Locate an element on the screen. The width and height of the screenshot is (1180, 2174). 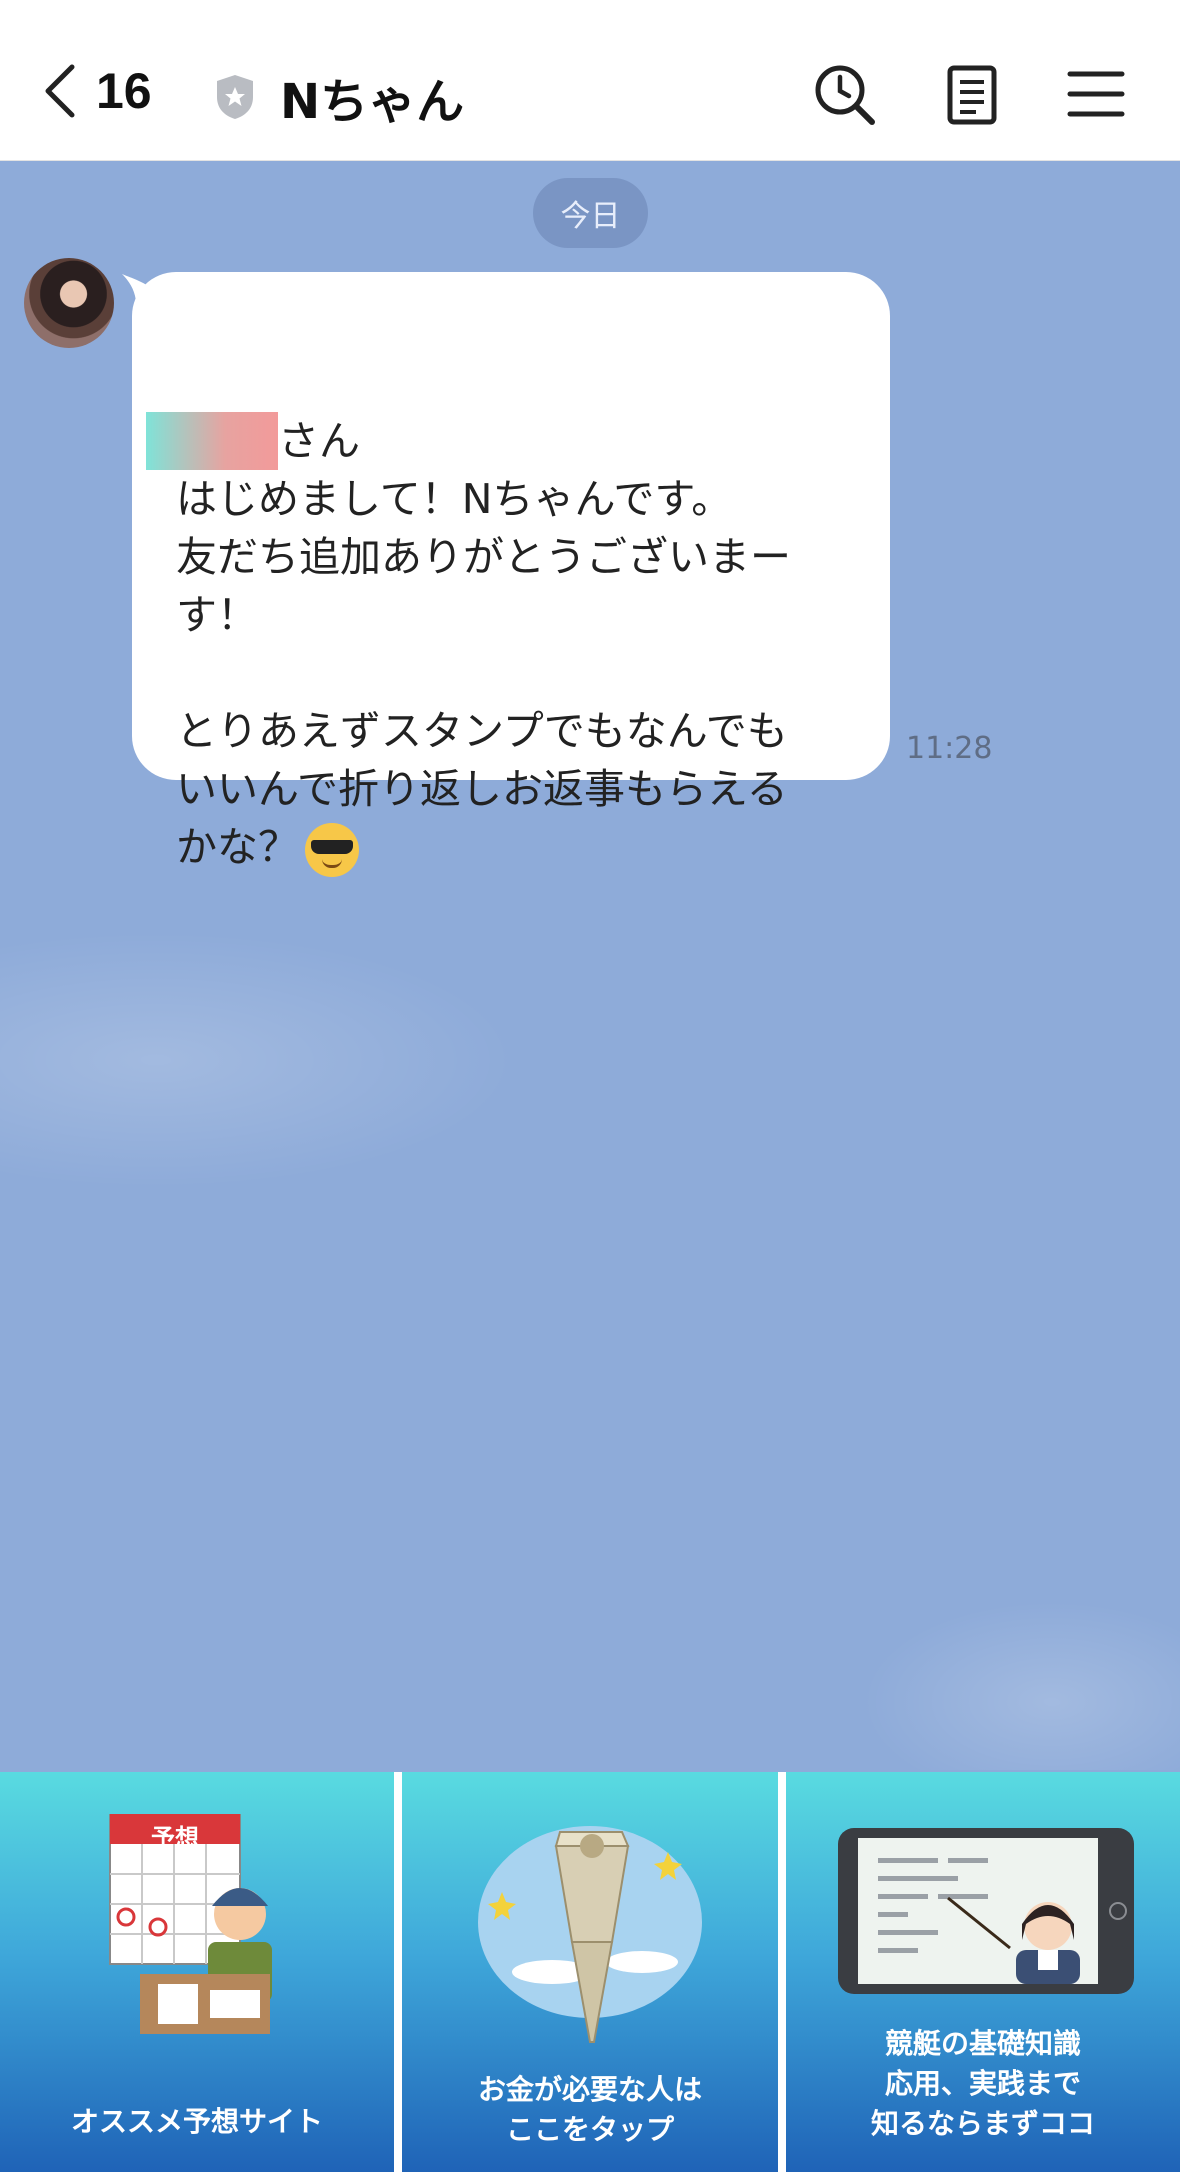
notes-icon is located at coordinates (972, 95).